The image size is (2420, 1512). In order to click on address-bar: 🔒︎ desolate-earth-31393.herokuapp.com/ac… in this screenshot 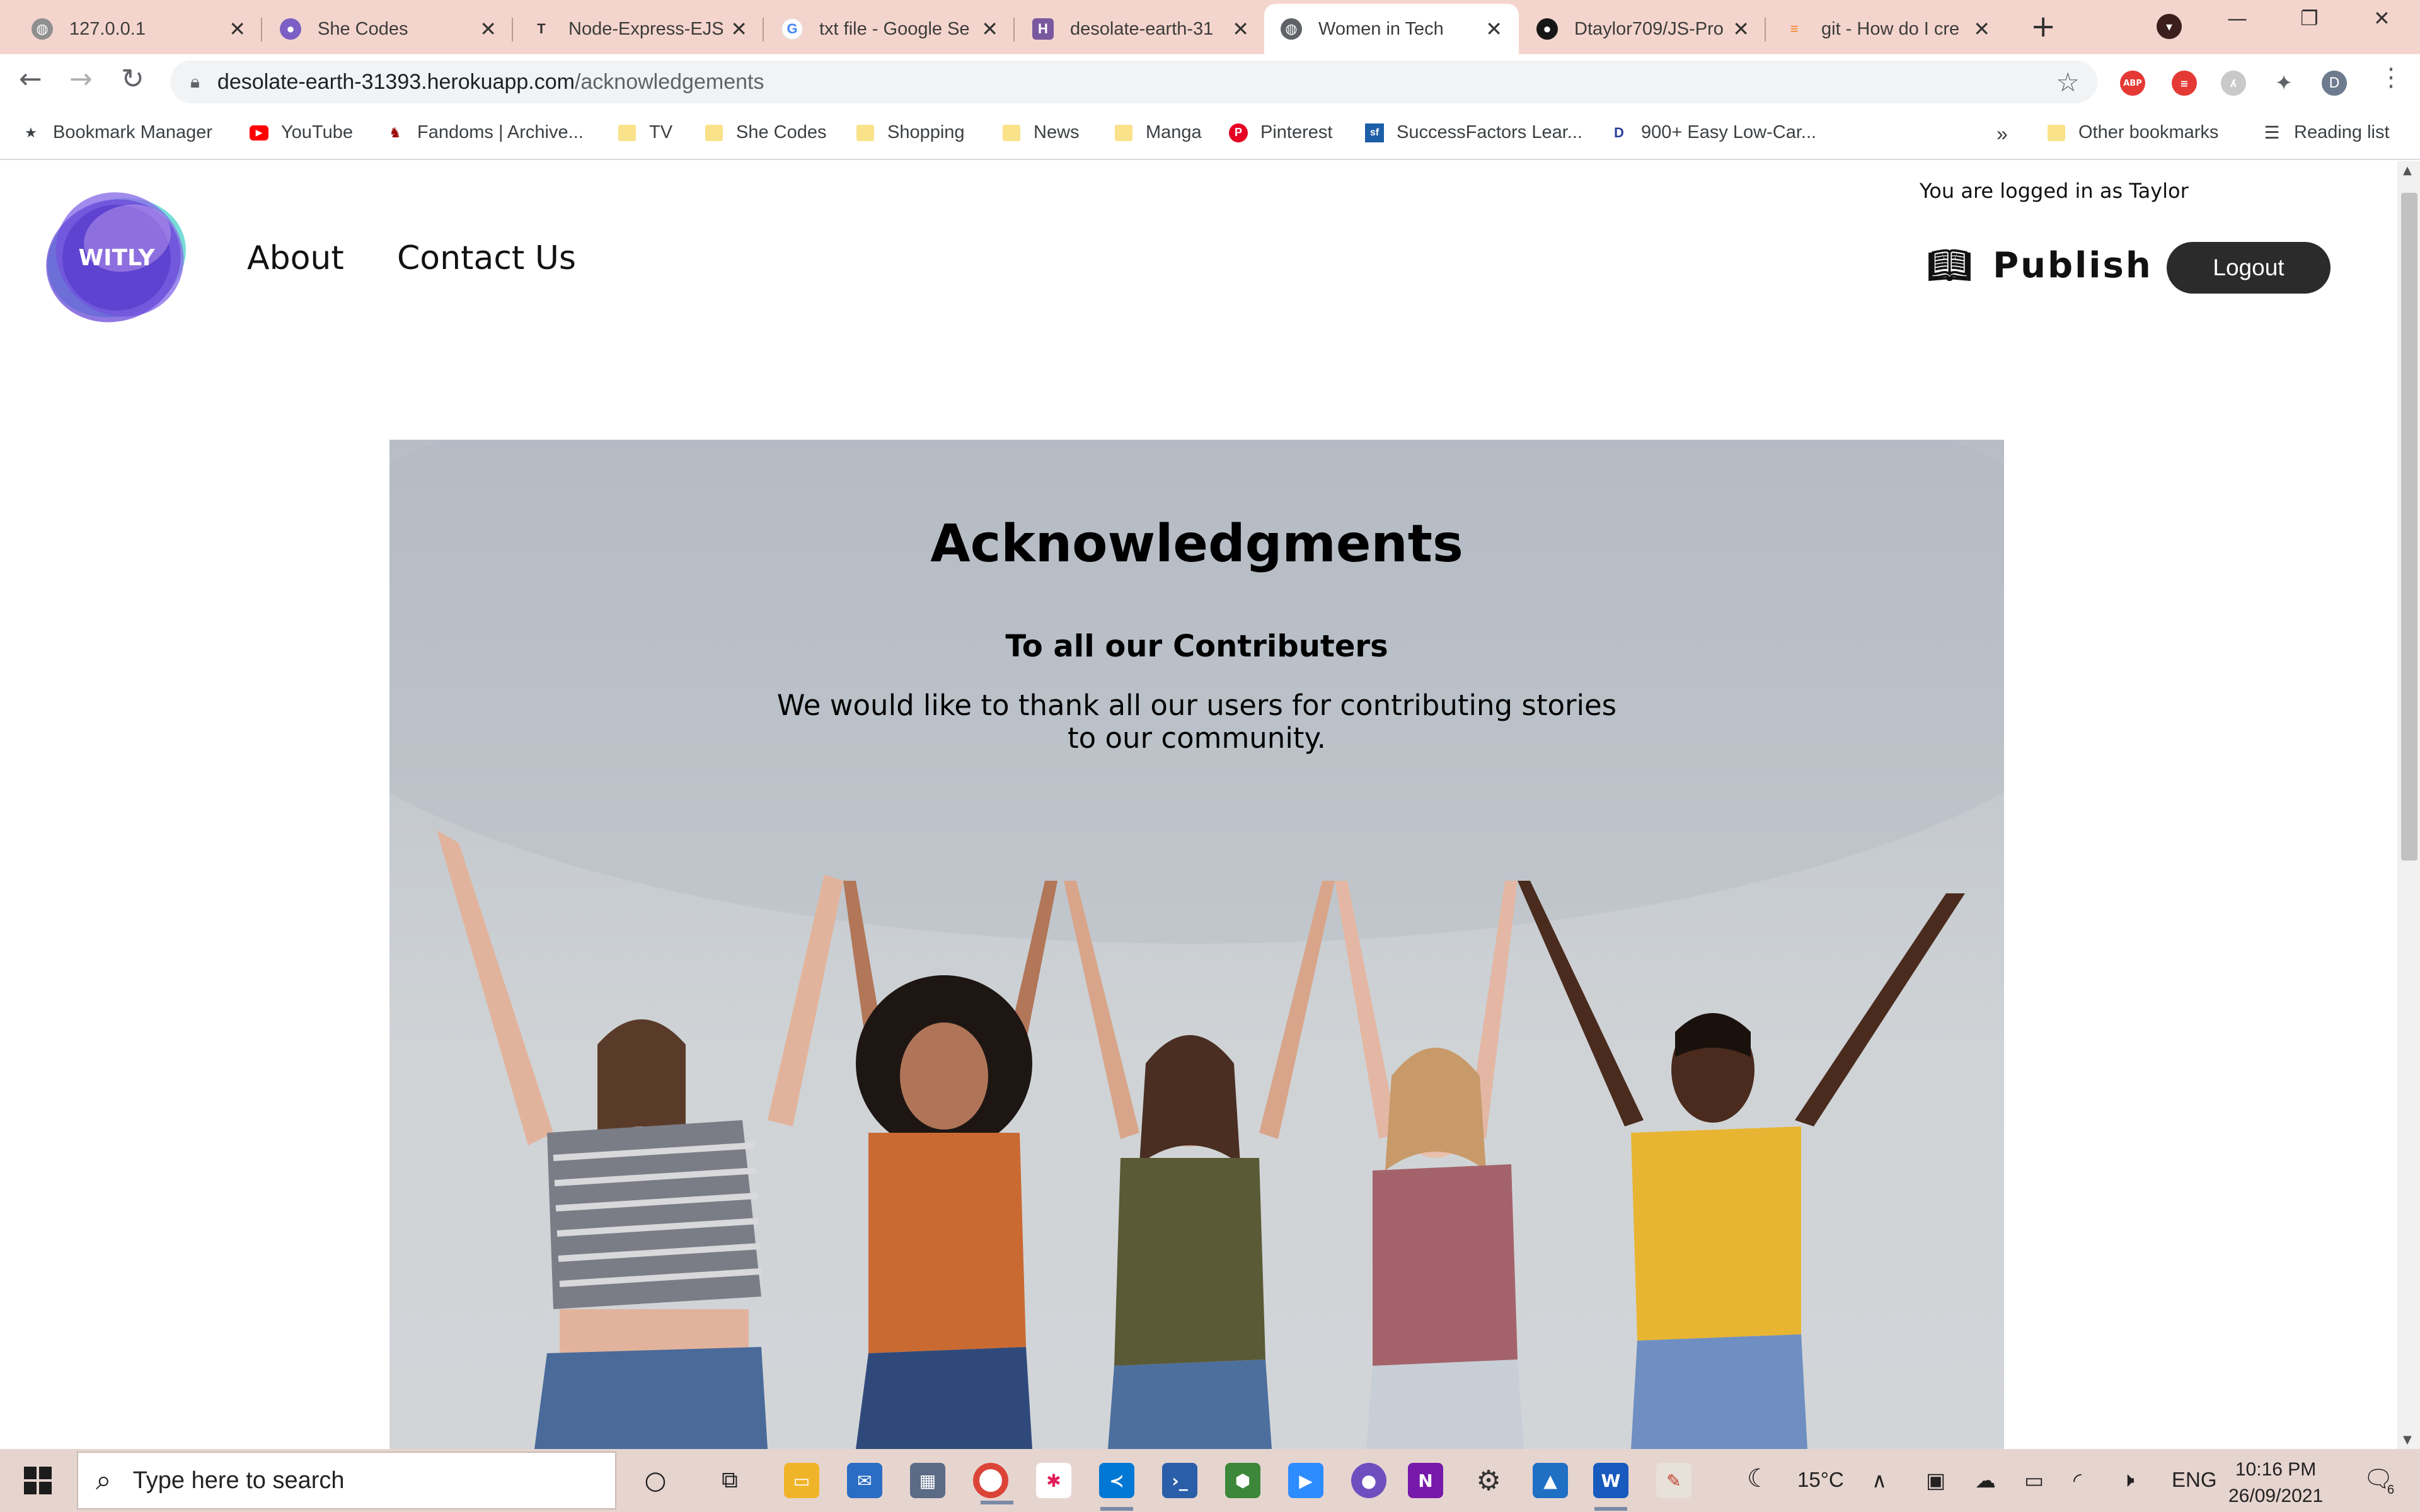, I will do `click(1134, 81)`.